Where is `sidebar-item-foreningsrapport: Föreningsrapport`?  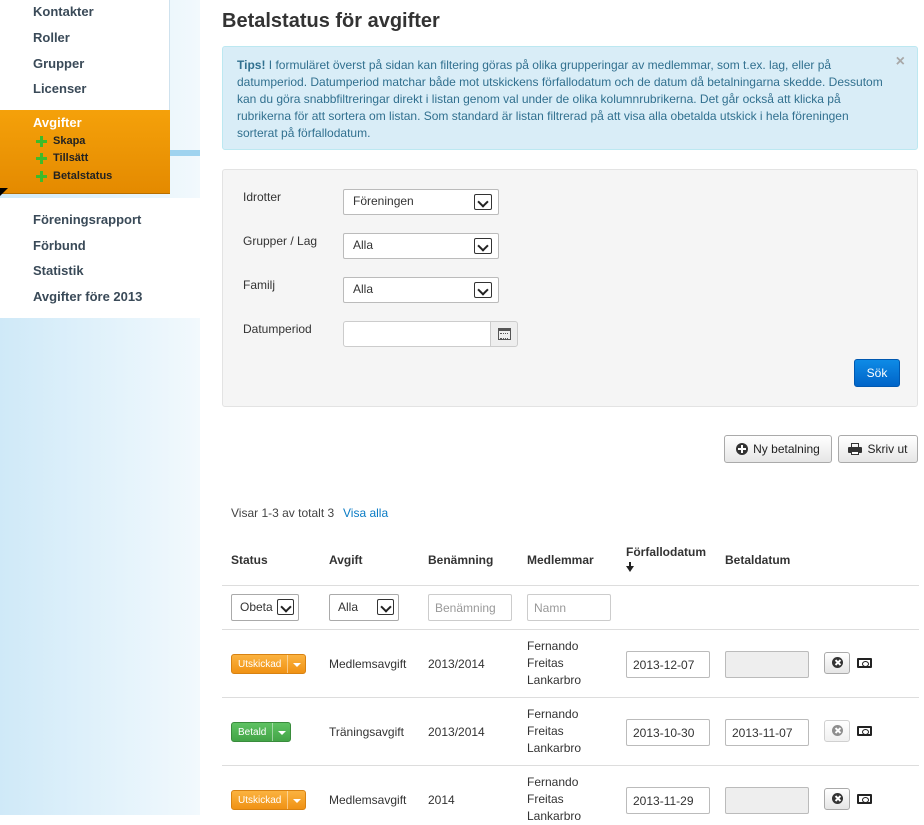 sidebar-item-foreningsrapport: Föreningsrapport is located at coordinates (87, 219).